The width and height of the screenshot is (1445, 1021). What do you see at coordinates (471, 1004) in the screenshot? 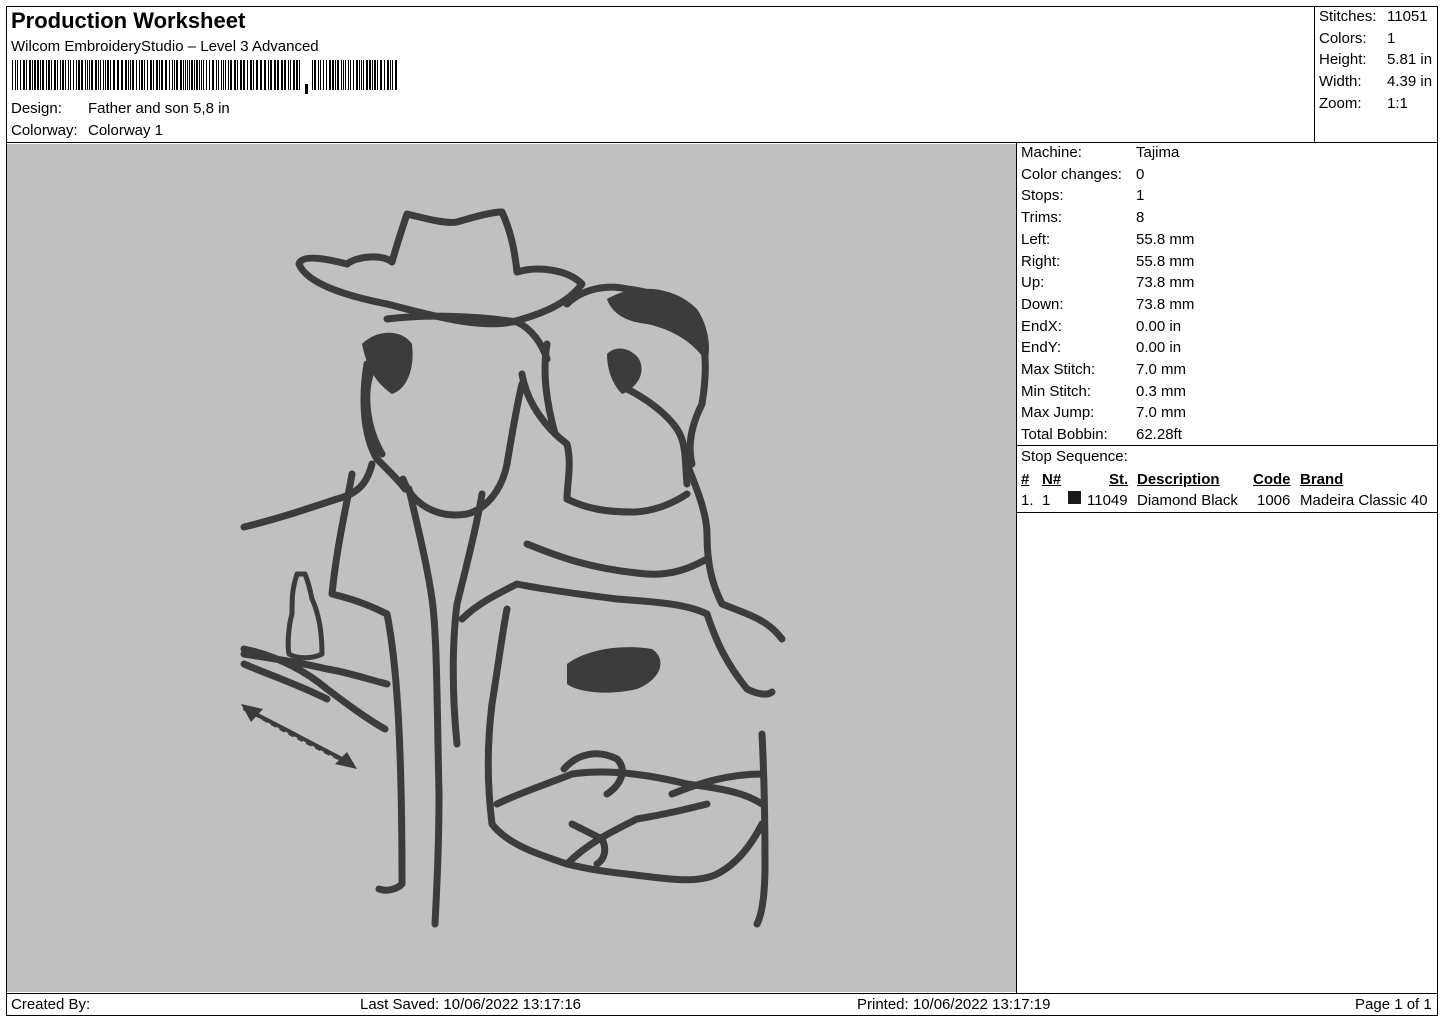
I see `last-saved: Last Saved: 10/06/2022 13:17:16` at bounding box center [471, 1004].